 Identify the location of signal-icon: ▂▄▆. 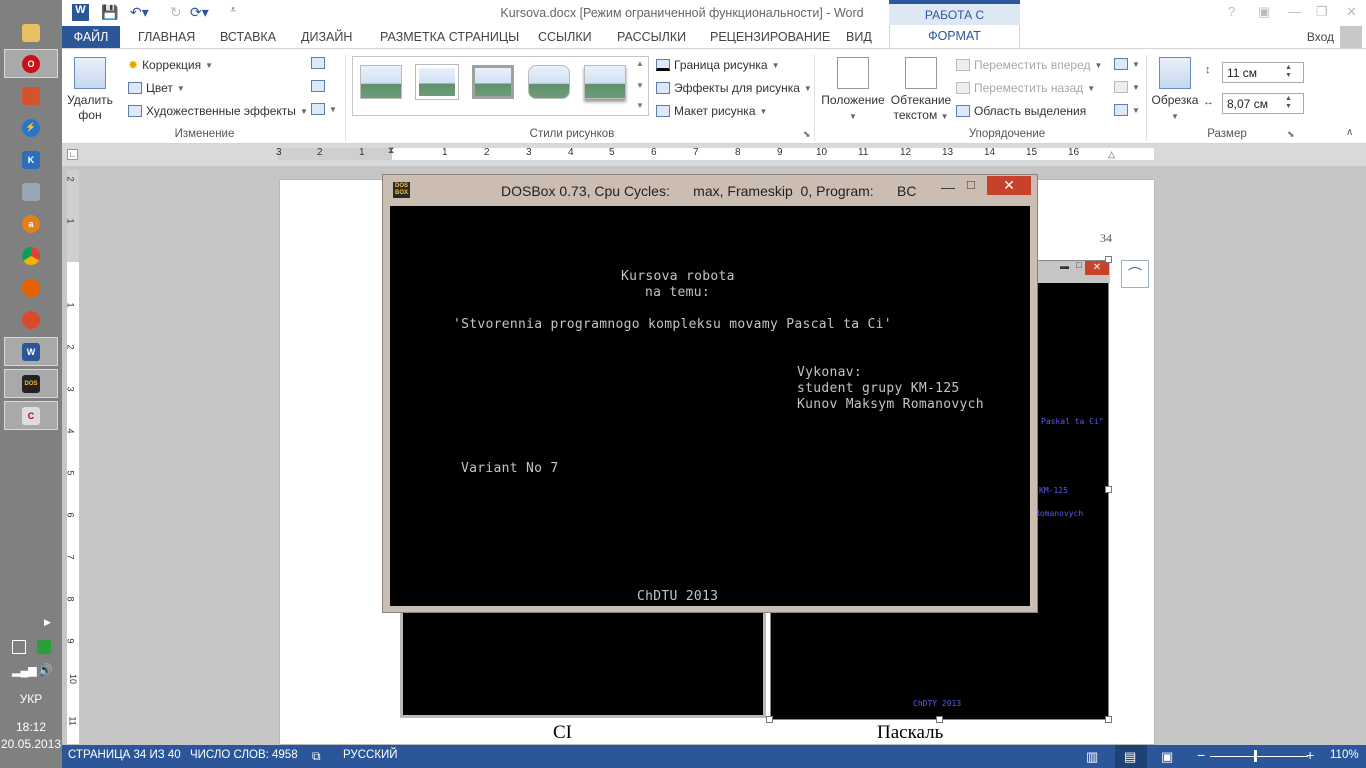
(24, 670).